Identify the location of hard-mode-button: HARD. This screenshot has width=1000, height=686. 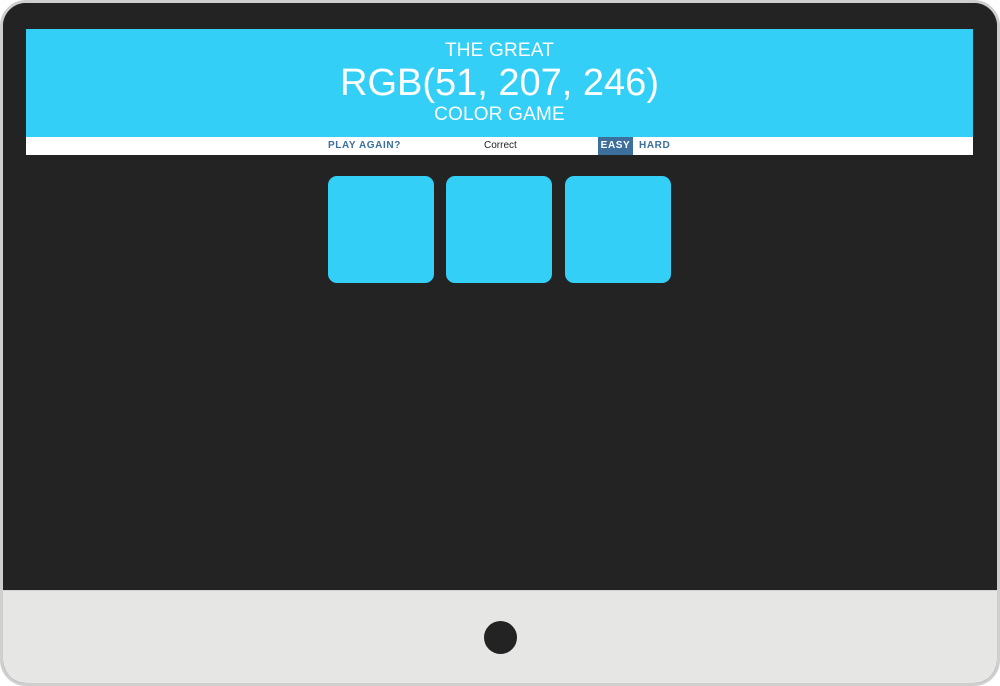
(654, 146).